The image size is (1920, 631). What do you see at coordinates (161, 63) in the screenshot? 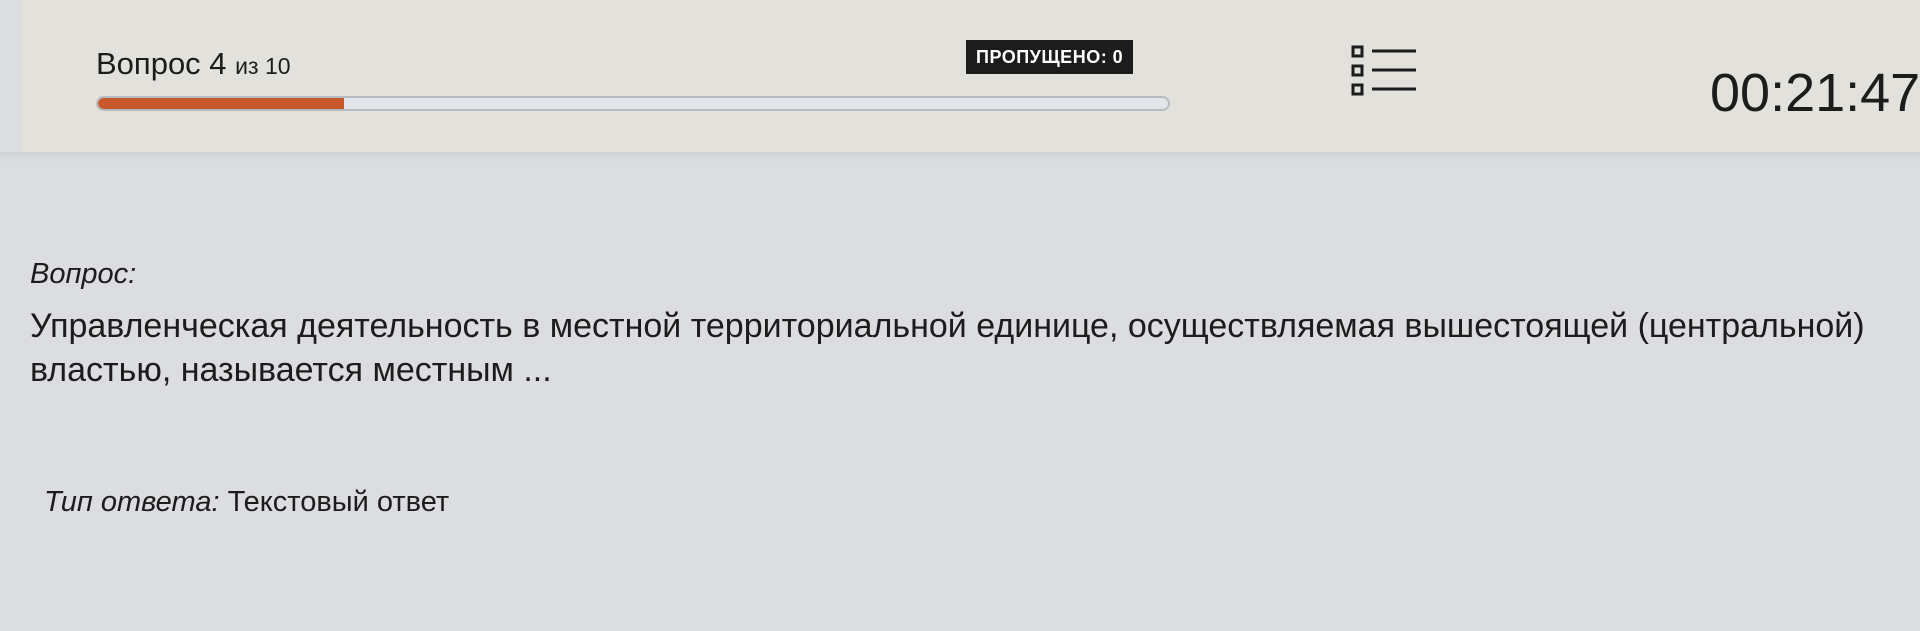
I see `question-number: Вопрос 4` at bounding box center [161, 63].